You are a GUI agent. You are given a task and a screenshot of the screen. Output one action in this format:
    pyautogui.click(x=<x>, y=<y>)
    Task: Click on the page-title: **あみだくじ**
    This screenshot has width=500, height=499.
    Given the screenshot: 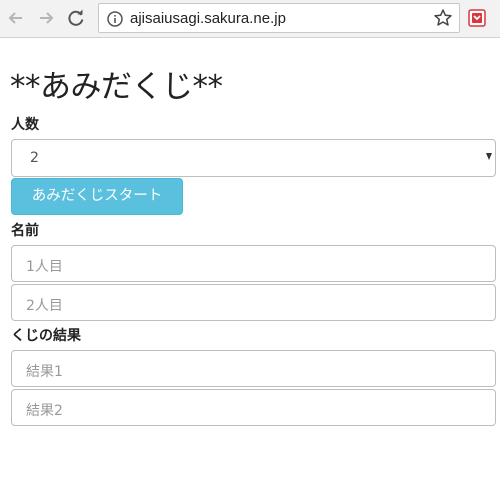 What is the action you would take?
    pyautogui.click(x=116, y=87)
    